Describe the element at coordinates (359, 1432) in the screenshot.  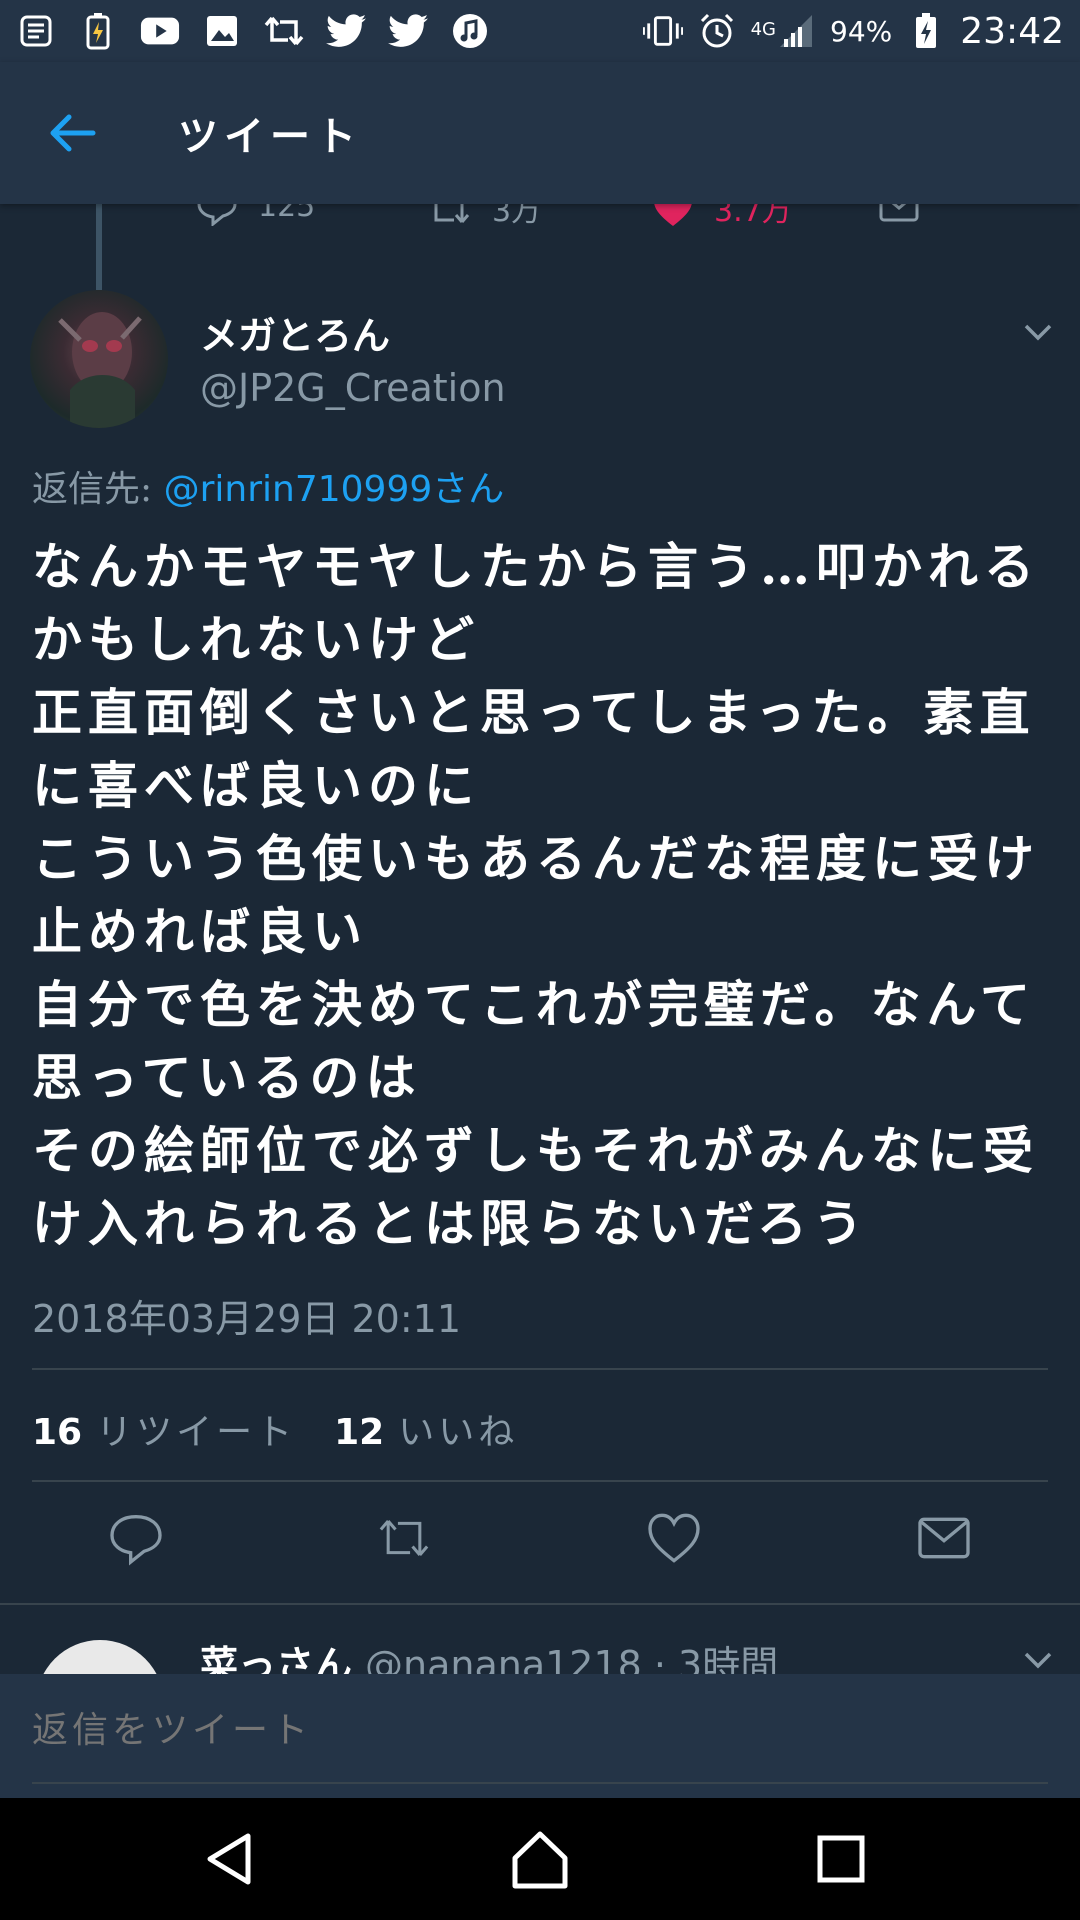
I see `like-count: 12` at that location.